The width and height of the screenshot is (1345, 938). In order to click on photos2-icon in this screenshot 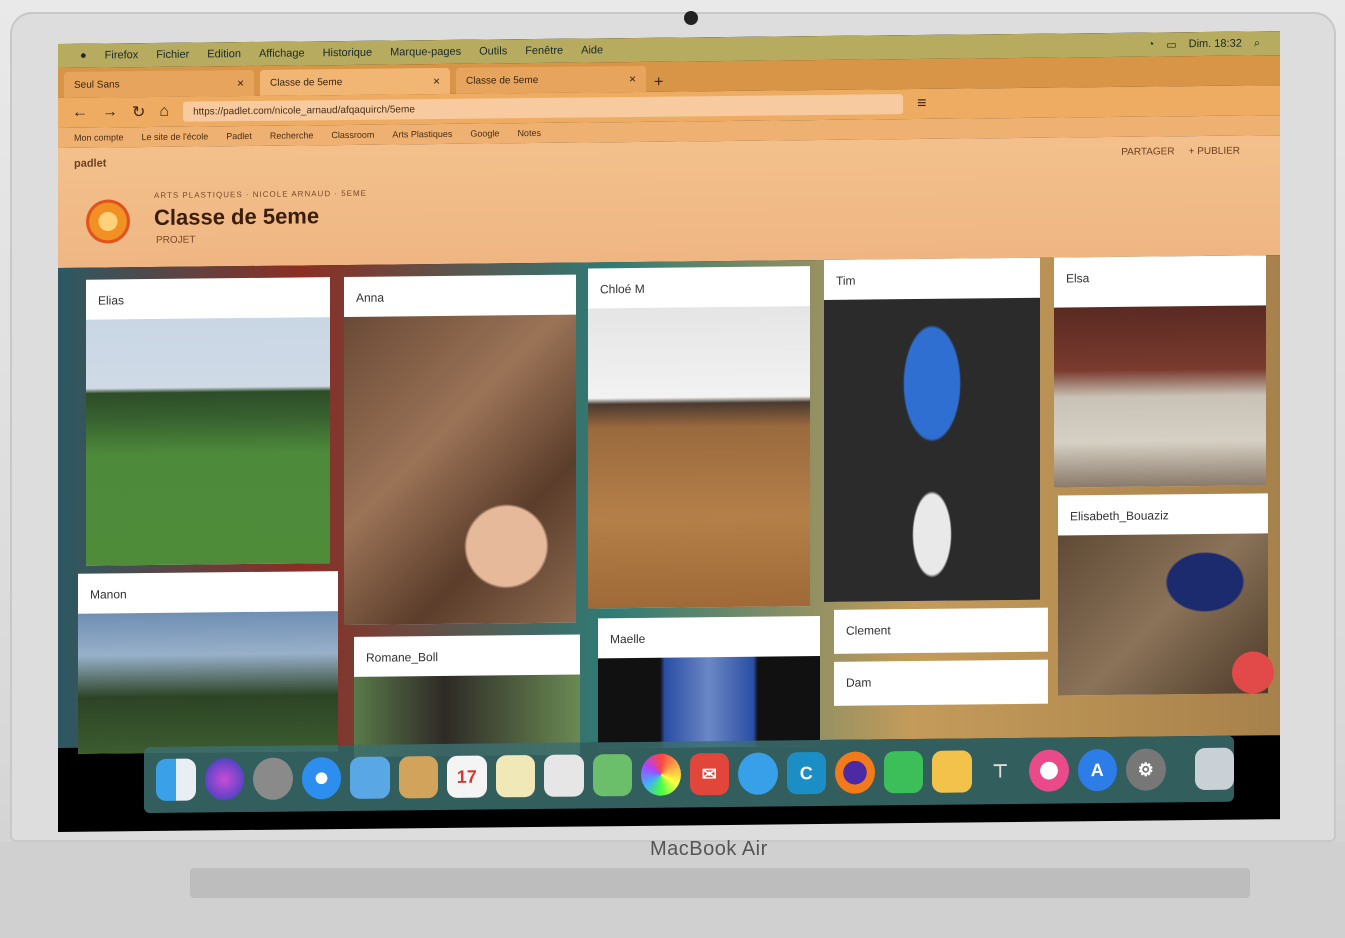, I will do `click(661, 774)`.